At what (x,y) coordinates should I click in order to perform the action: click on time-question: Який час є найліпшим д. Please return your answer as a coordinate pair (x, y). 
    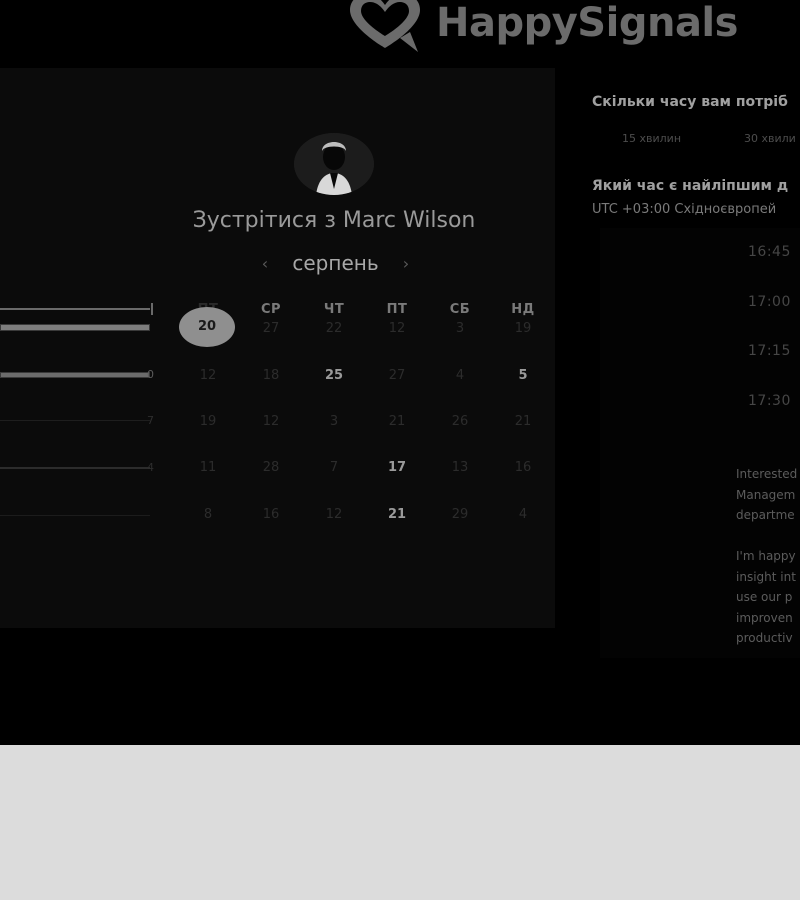
    Looking at the image, I should click on (690, 186).